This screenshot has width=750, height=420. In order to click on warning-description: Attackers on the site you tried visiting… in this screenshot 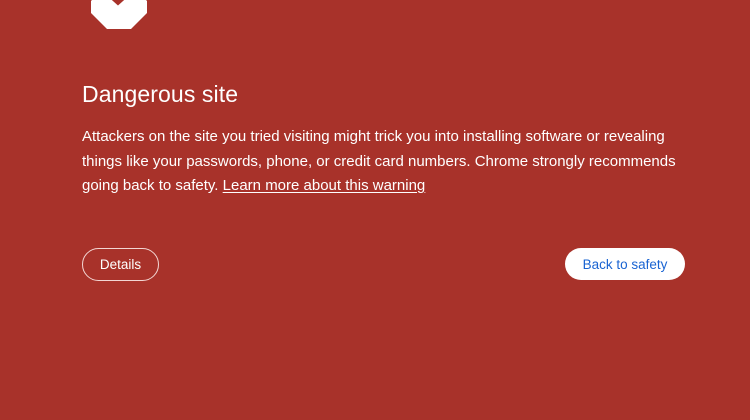, I will do `click(382, 162)`.